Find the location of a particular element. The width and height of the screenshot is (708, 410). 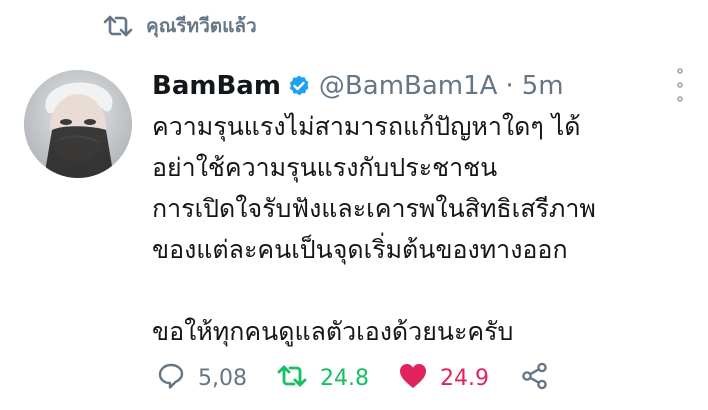

more-options-icon is located at coordinates (680, 85).